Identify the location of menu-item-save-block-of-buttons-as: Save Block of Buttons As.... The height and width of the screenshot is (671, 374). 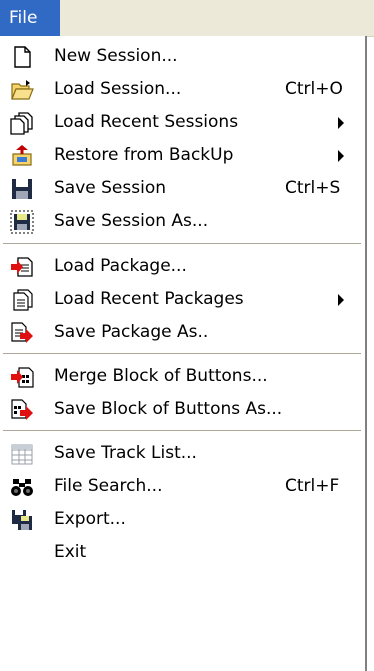
(182, 409).